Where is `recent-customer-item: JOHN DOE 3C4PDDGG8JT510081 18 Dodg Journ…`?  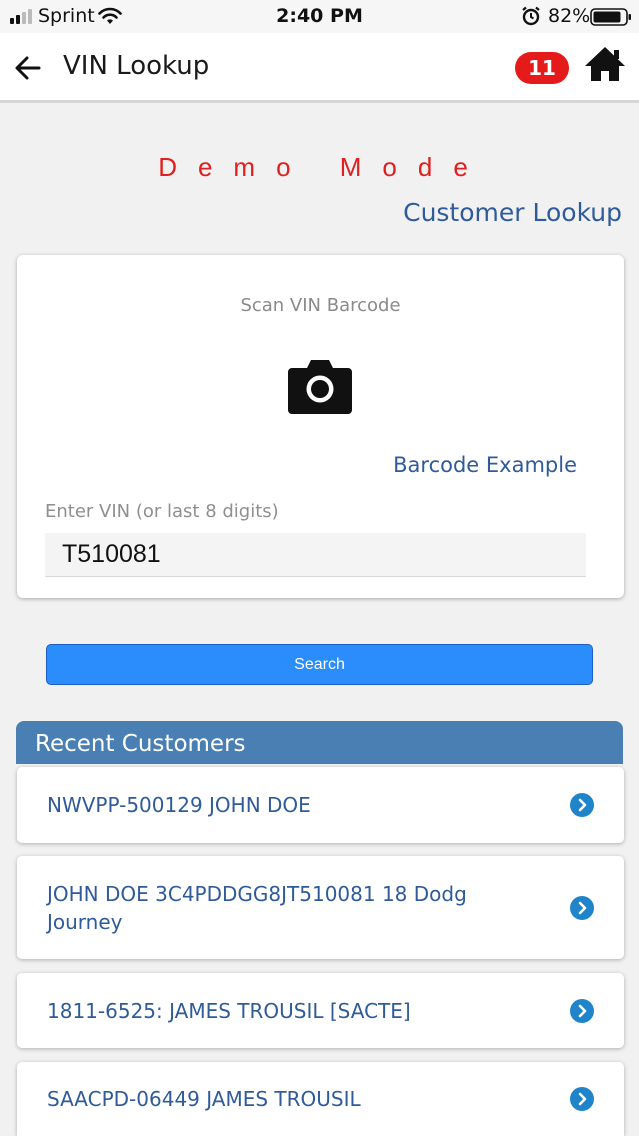 recent-customer-item: JOHN DOE 3C4PDDGG8JT510081 18 Dodg Journ… is located at coordinates (320, 907).